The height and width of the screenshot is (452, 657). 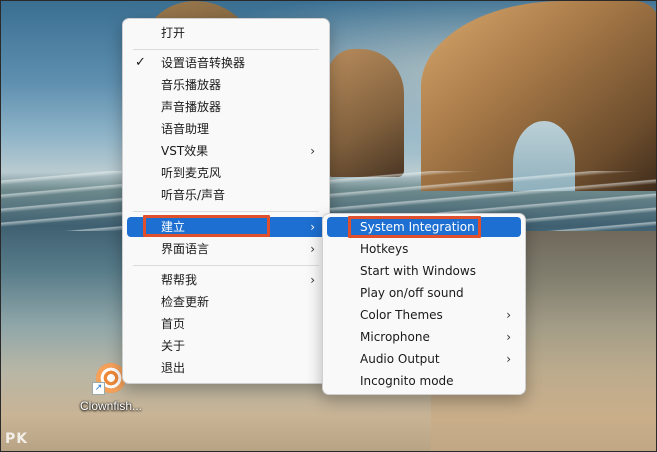 What do you see at coordinates (185, 302) in the screenshot?
I see `menu-item-label: 检查更新` at bounding box center [185, 302].